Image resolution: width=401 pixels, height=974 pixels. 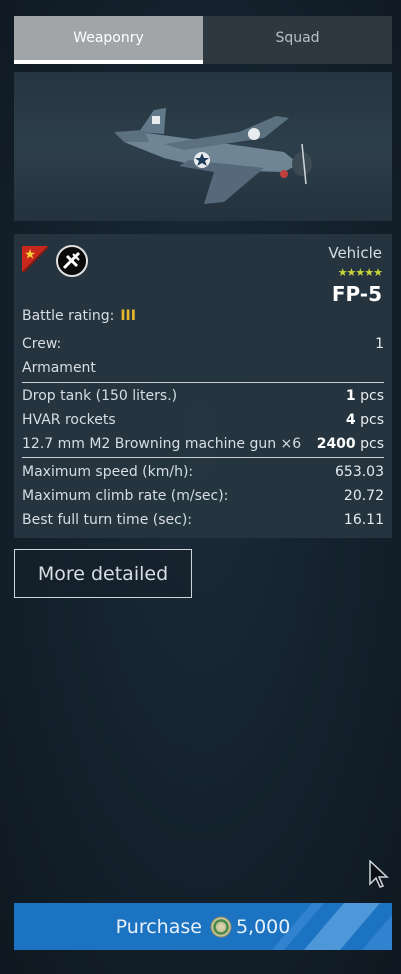 I want to click on mouse-cursor-icon, so click(x=379, y=875).